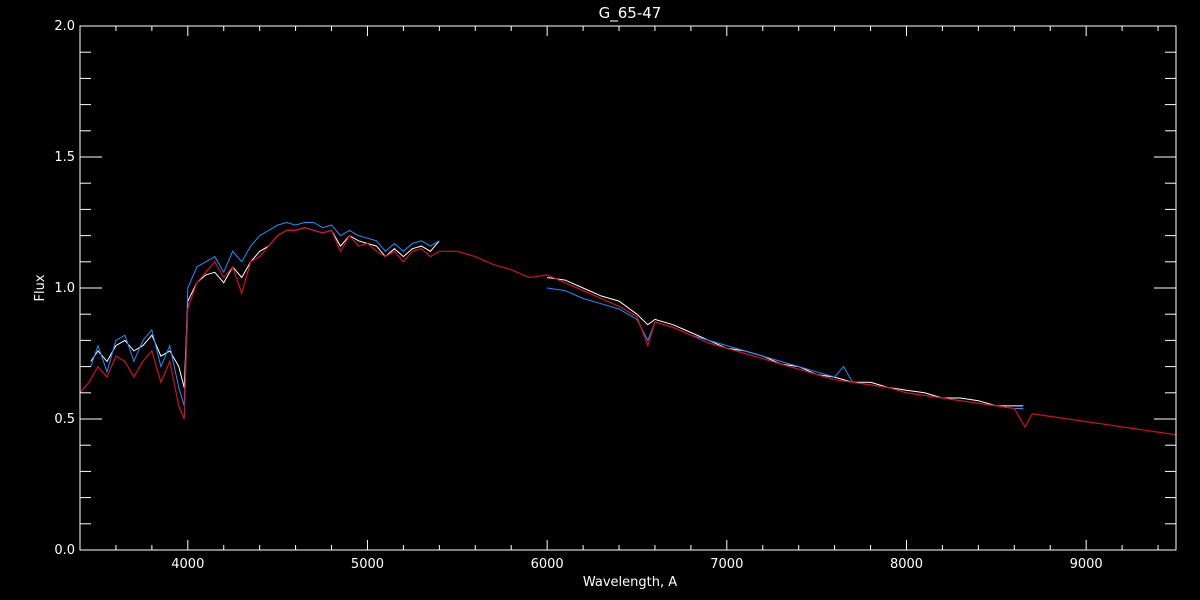 The height and width of the screenshot is (600, 1200). I want to click on x-tick-label: 4000, so click(187, 564).